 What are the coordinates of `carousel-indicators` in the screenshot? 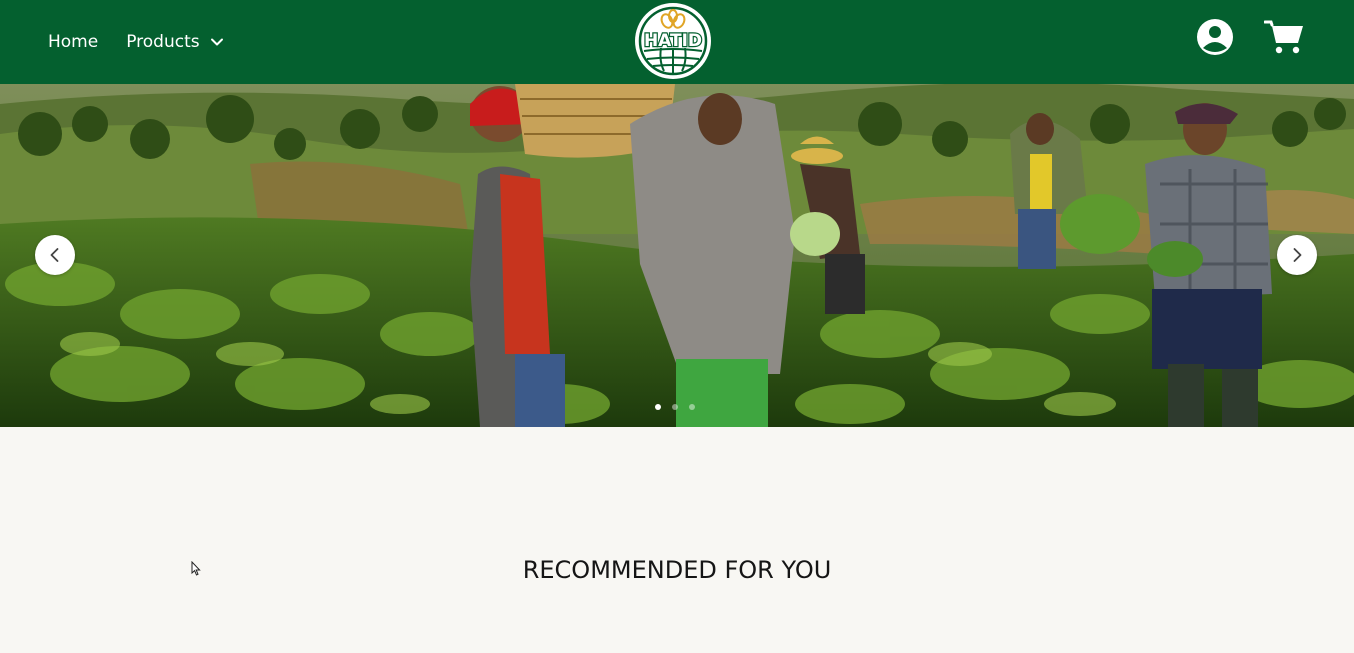 It's located at (675, 407).